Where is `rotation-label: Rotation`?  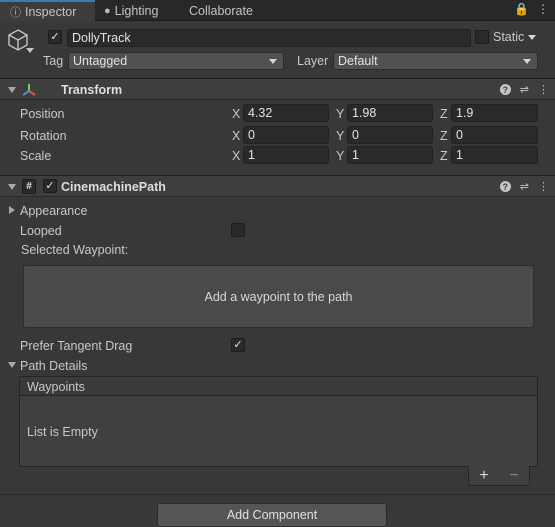
rotation-label: Rotation is located at coordinates (43, 136).